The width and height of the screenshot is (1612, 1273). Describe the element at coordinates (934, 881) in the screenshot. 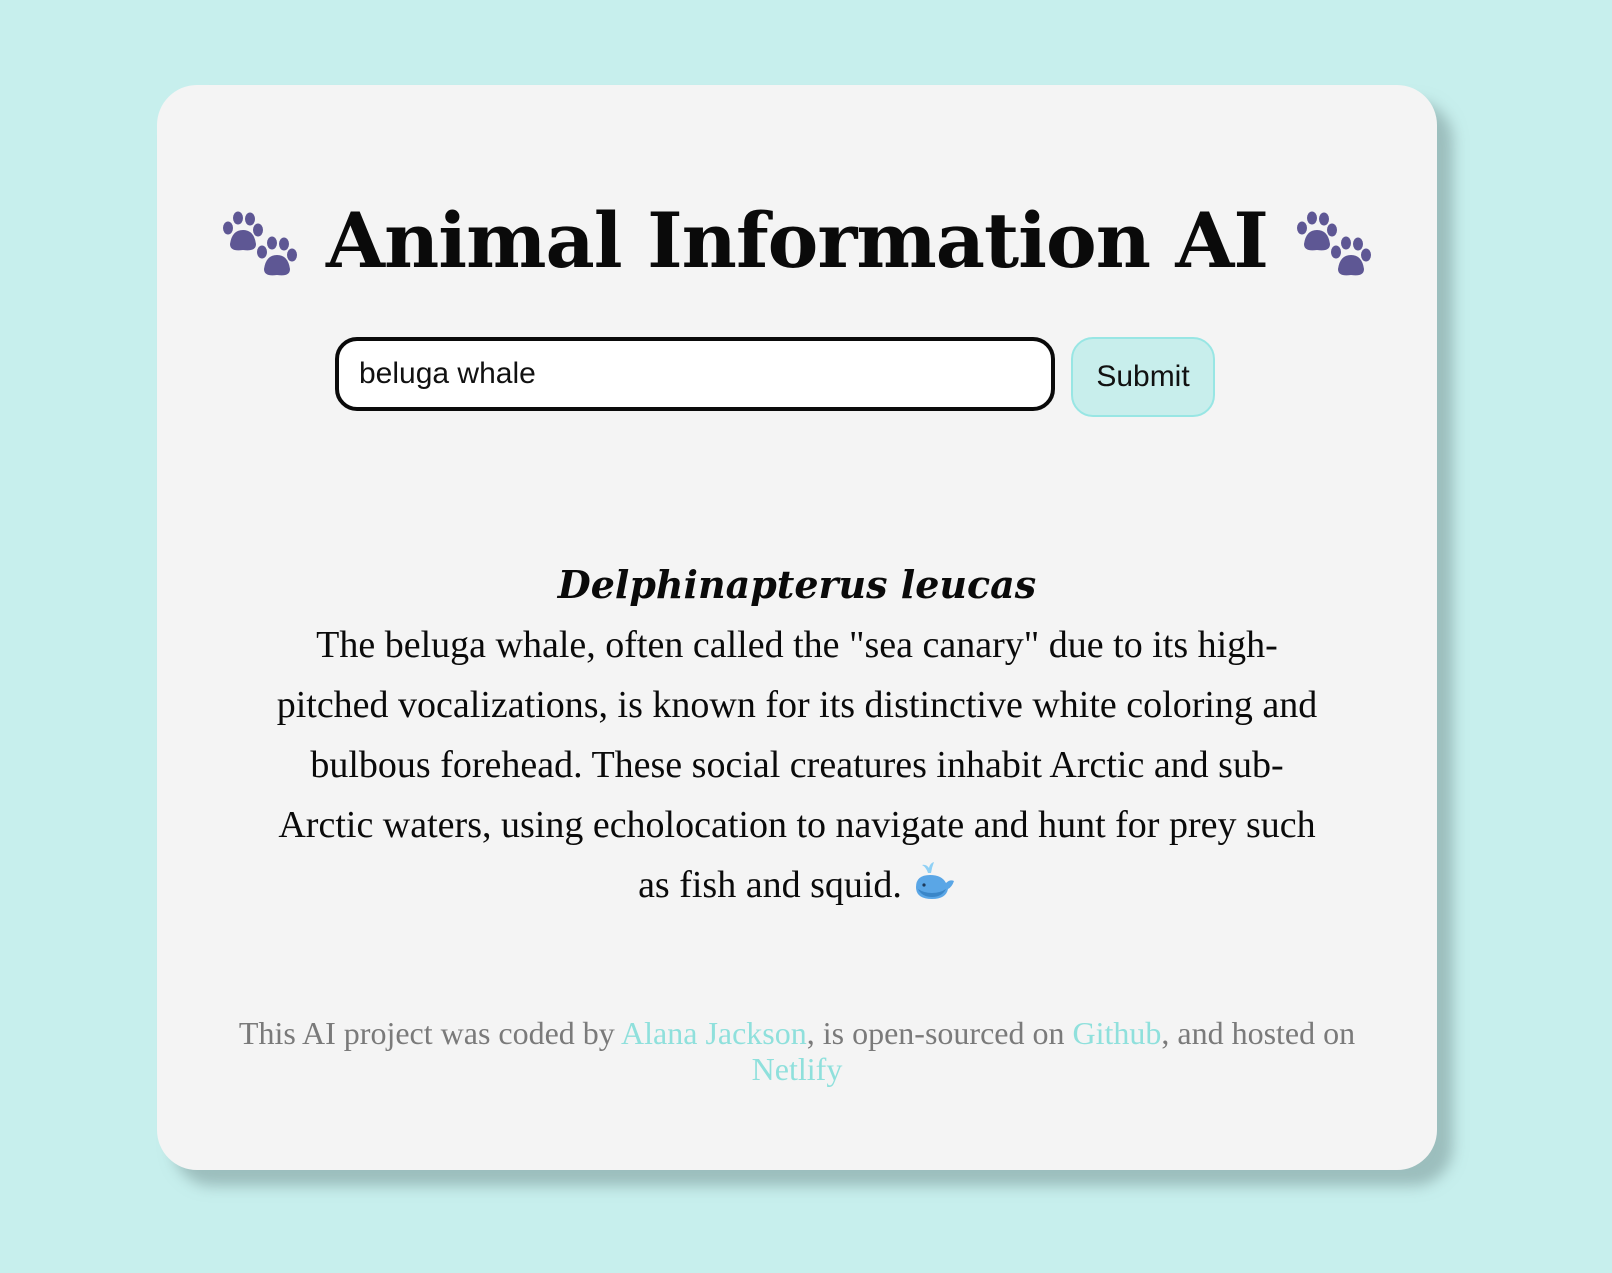

I see `spouting-whale-icon` at that location.